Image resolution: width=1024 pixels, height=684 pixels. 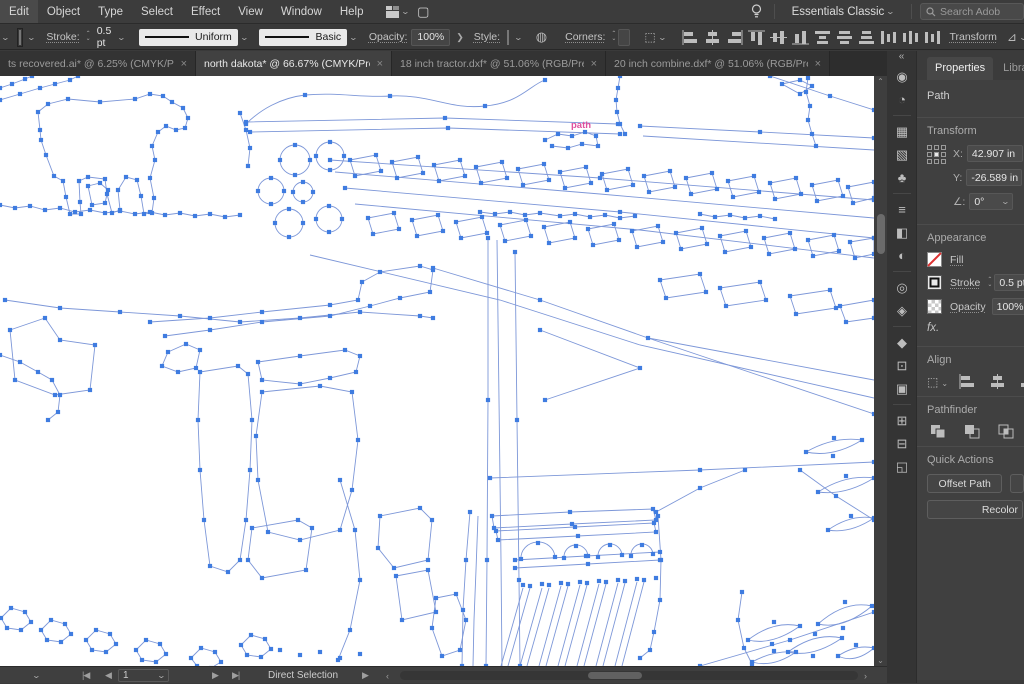 I want to click on horizontal-scrollbar, so click(x=629, y=675).